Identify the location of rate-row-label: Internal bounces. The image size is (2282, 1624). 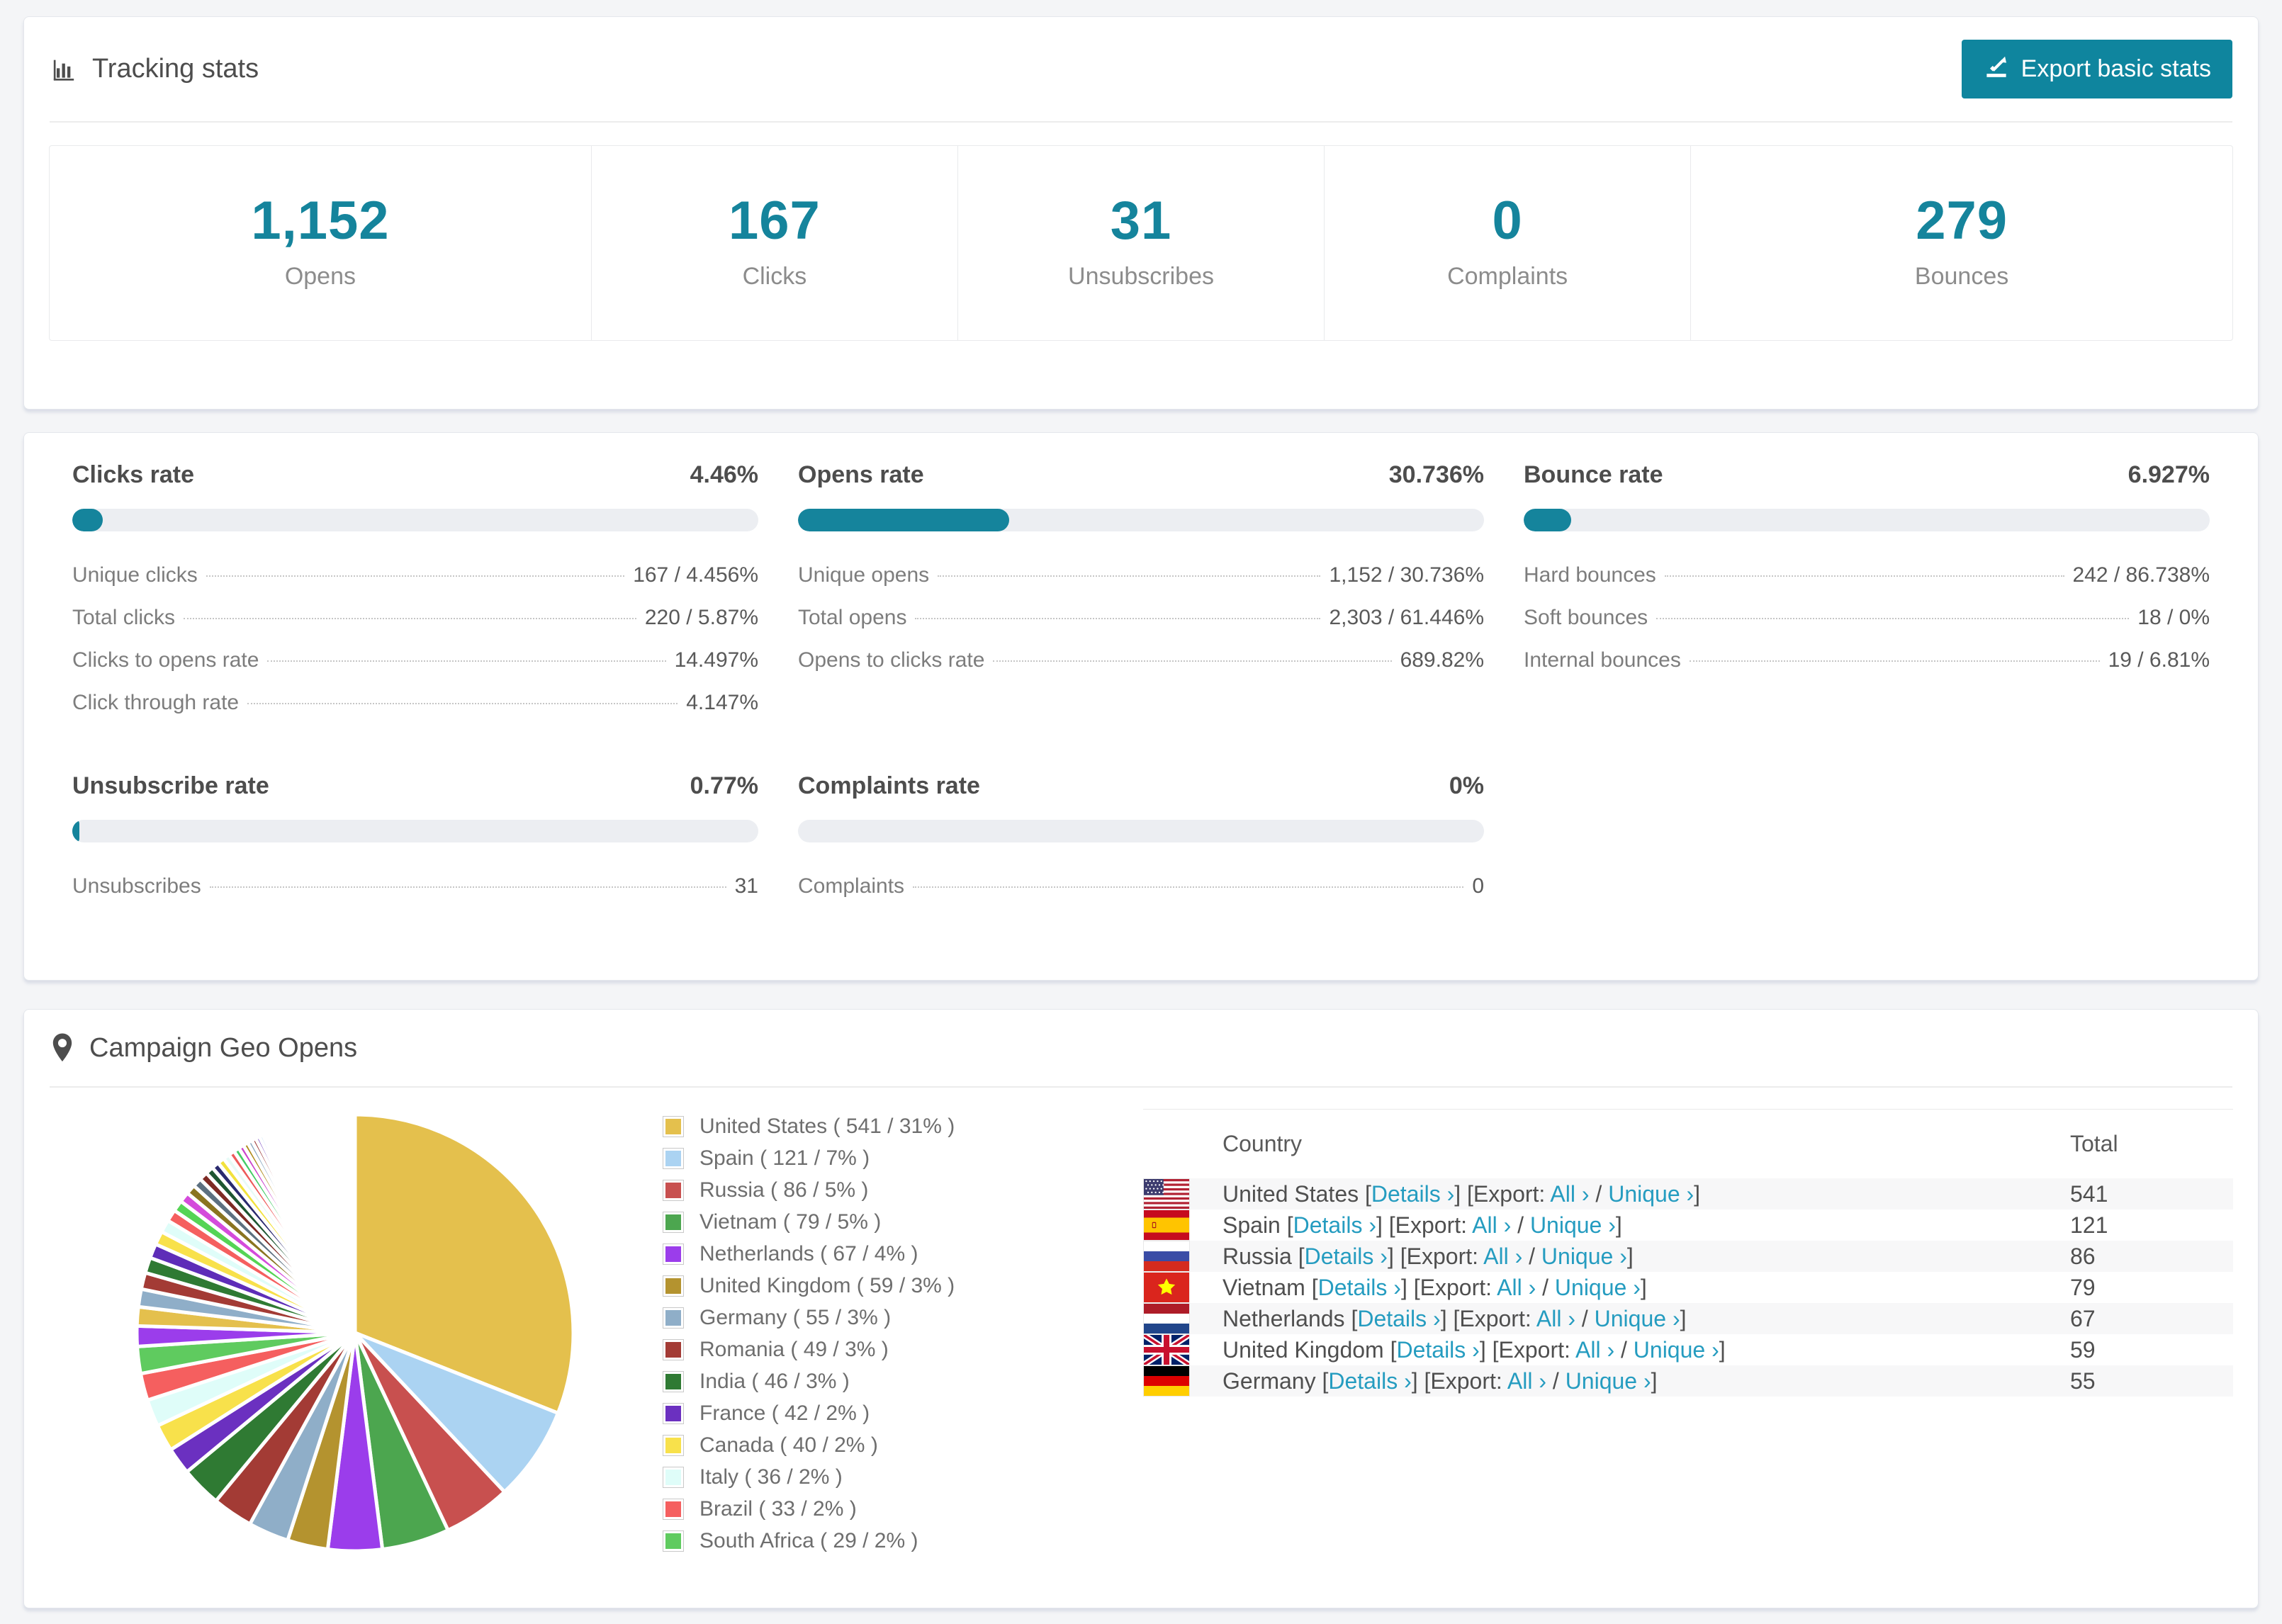
(1603, 660).